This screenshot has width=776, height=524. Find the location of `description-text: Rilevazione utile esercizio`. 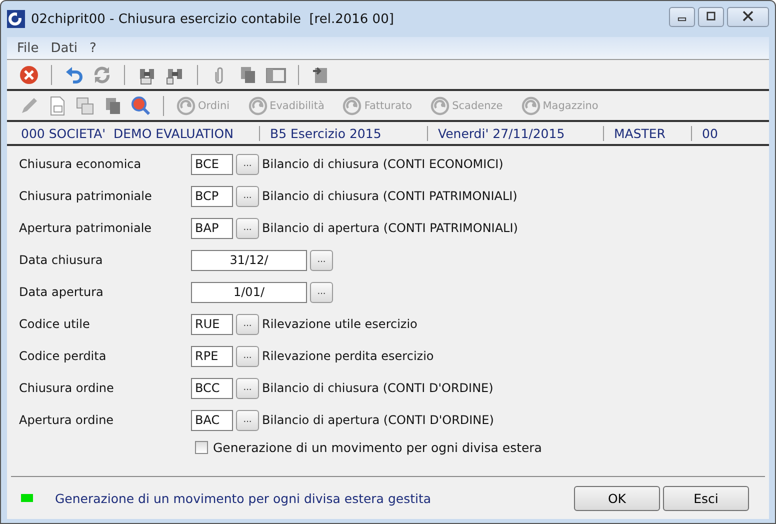

description-text: Rilevazione utile esercizio is located at coordinates (340, 324).